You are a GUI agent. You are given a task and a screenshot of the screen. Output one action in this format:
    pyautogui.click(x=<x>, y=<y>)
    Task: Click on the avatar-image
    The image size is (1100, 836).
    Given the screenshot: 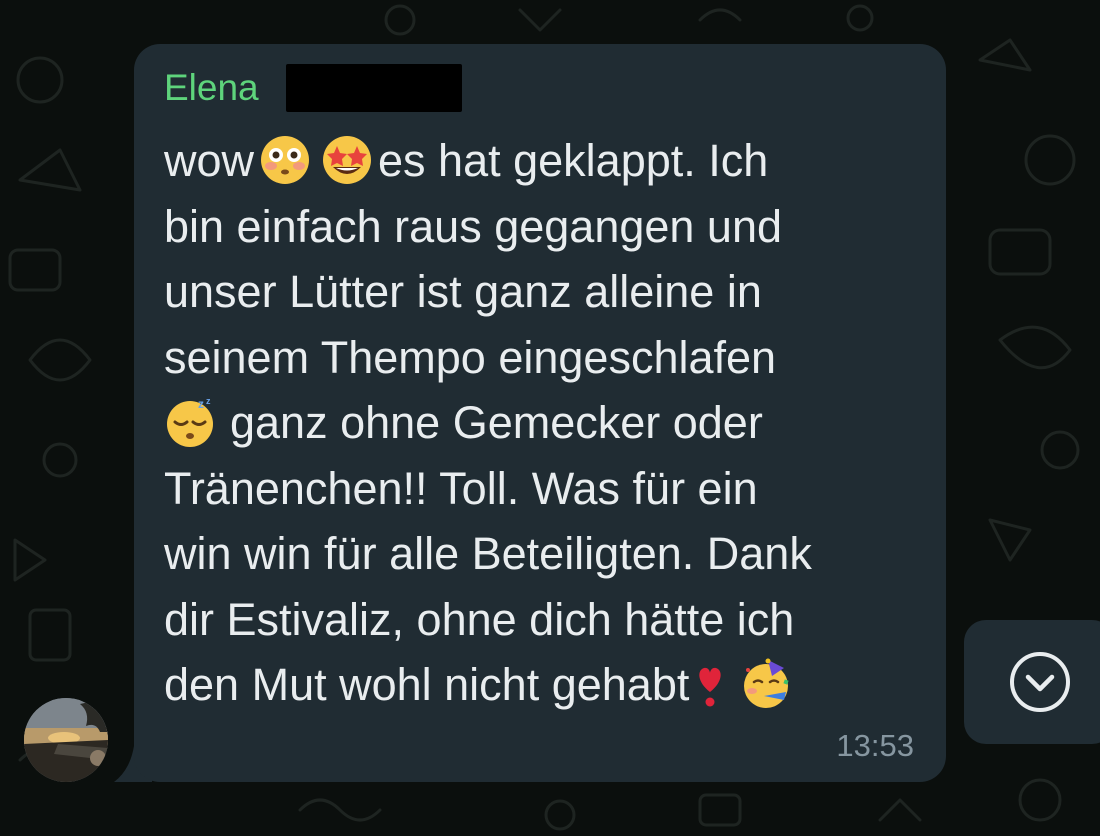 What is the action you would take?
    pyautogui.click(x=66, y=740)
    